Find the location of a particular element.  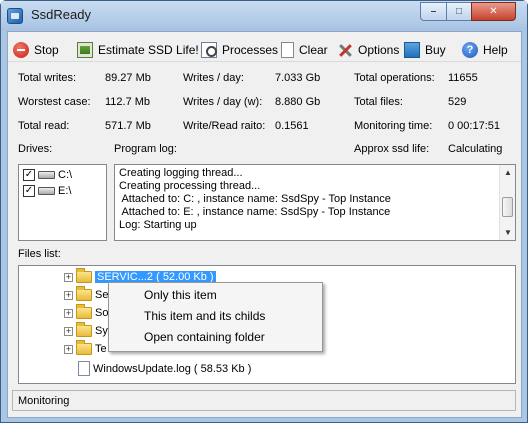

drive-item: ✓ C:\ is located at coordinates (47, 175).